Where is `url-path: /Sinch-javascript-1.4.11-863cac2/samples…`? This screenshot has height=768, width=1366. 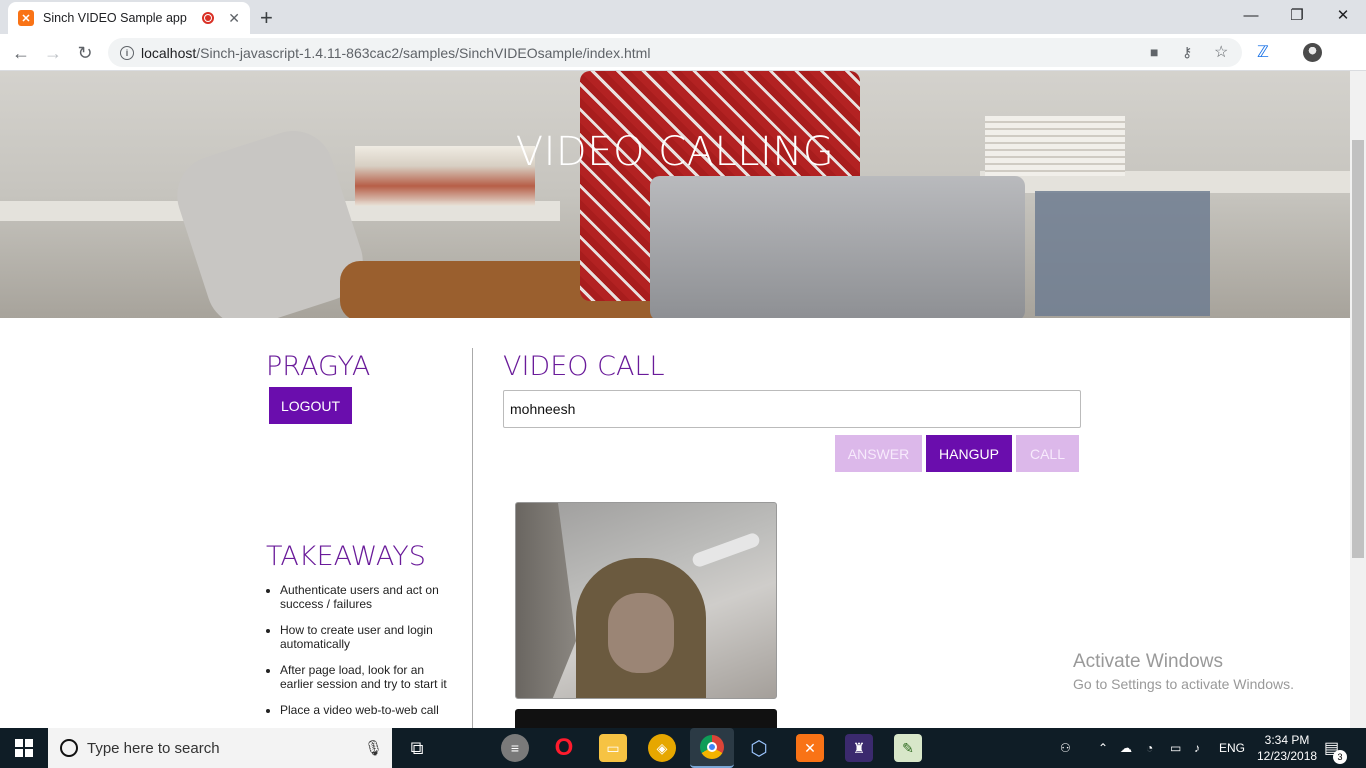 url-path: /Sinch-javascript-1.4.11-863cac2/samples… is located at coordinates (423, 52).